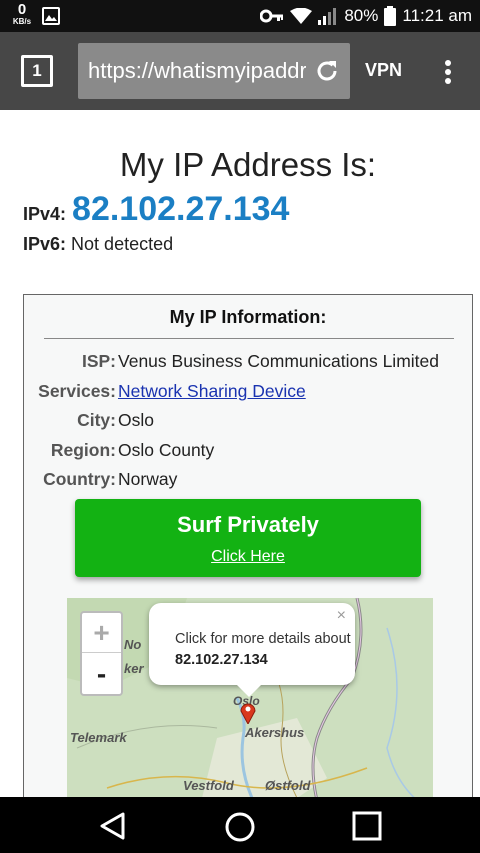 This screenshot has width=480, height=853. Describe the element at coordinates (197, 71) in the screenshot. I see `url-text: https://whatismyipaddress.com` at that location.